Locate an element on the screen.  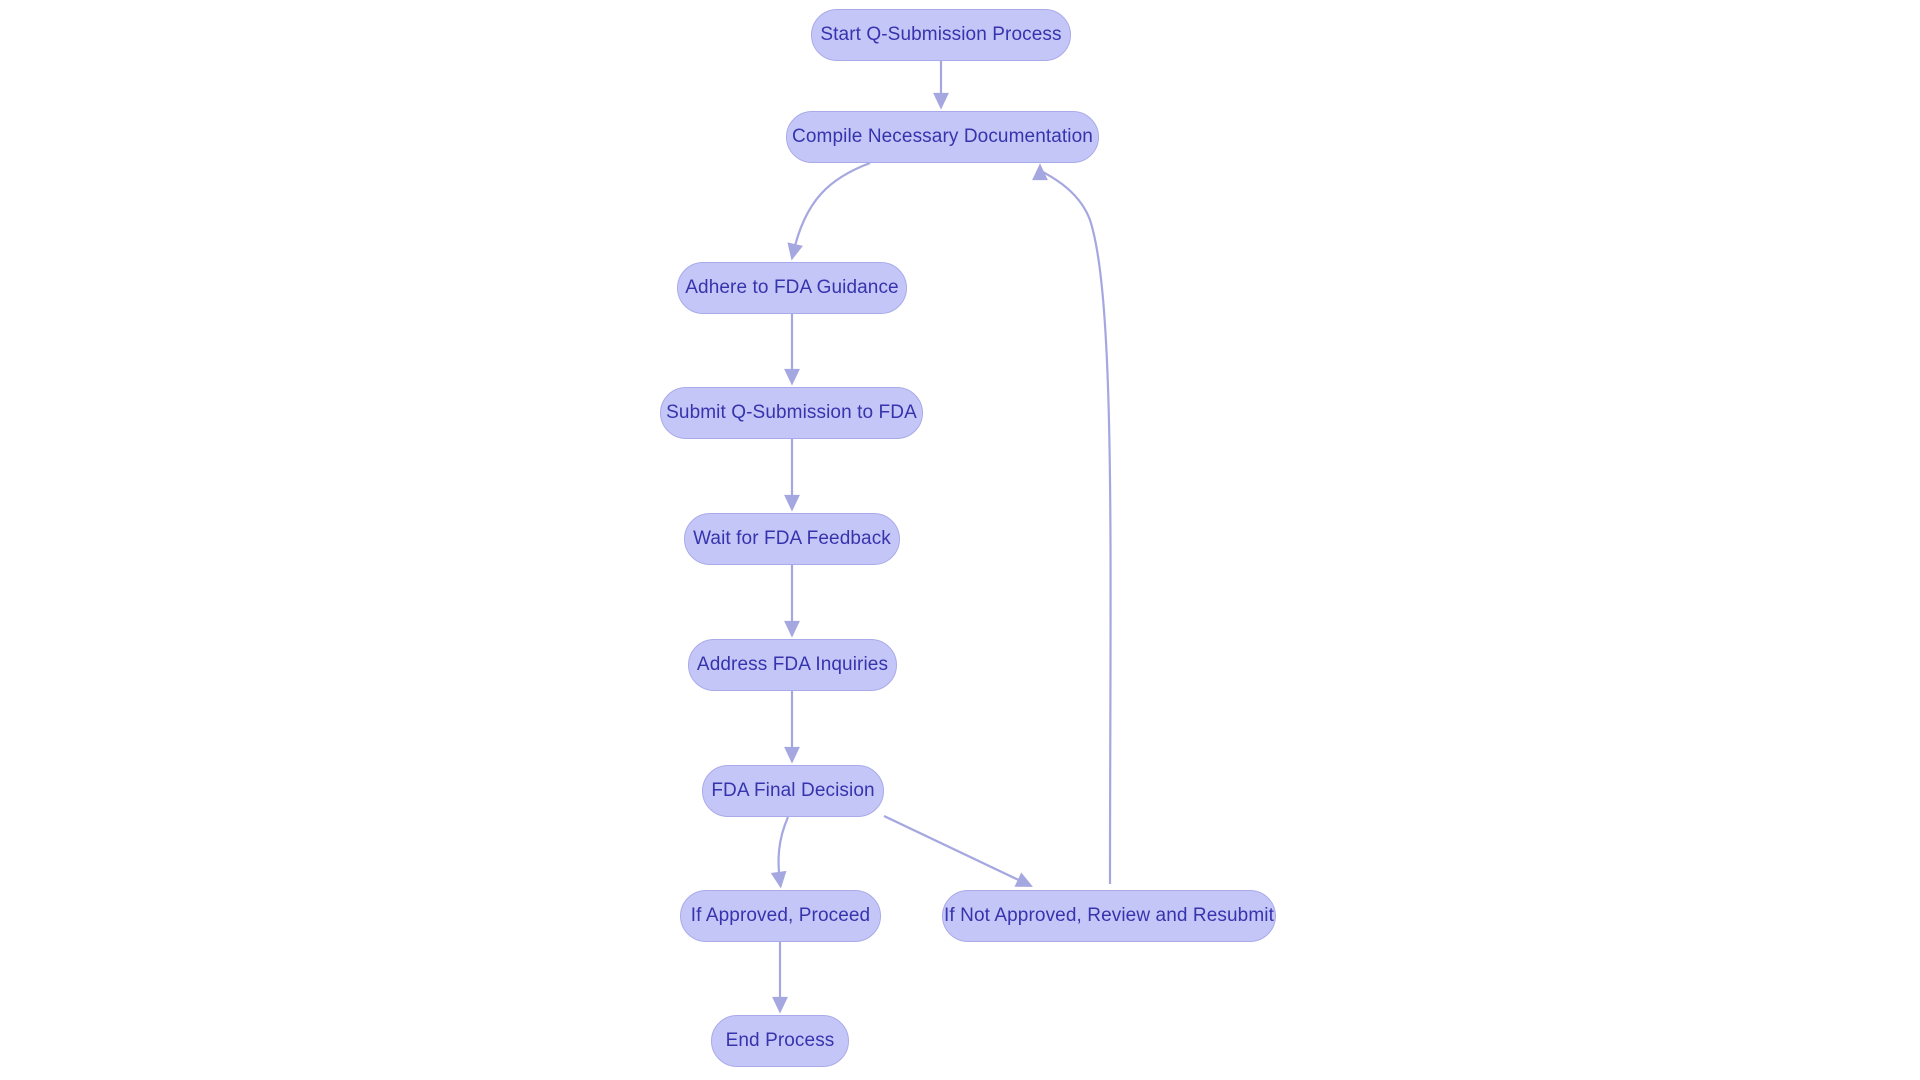
node-start-label: Start Q-Submission Process is located at coordinates (941, 34).